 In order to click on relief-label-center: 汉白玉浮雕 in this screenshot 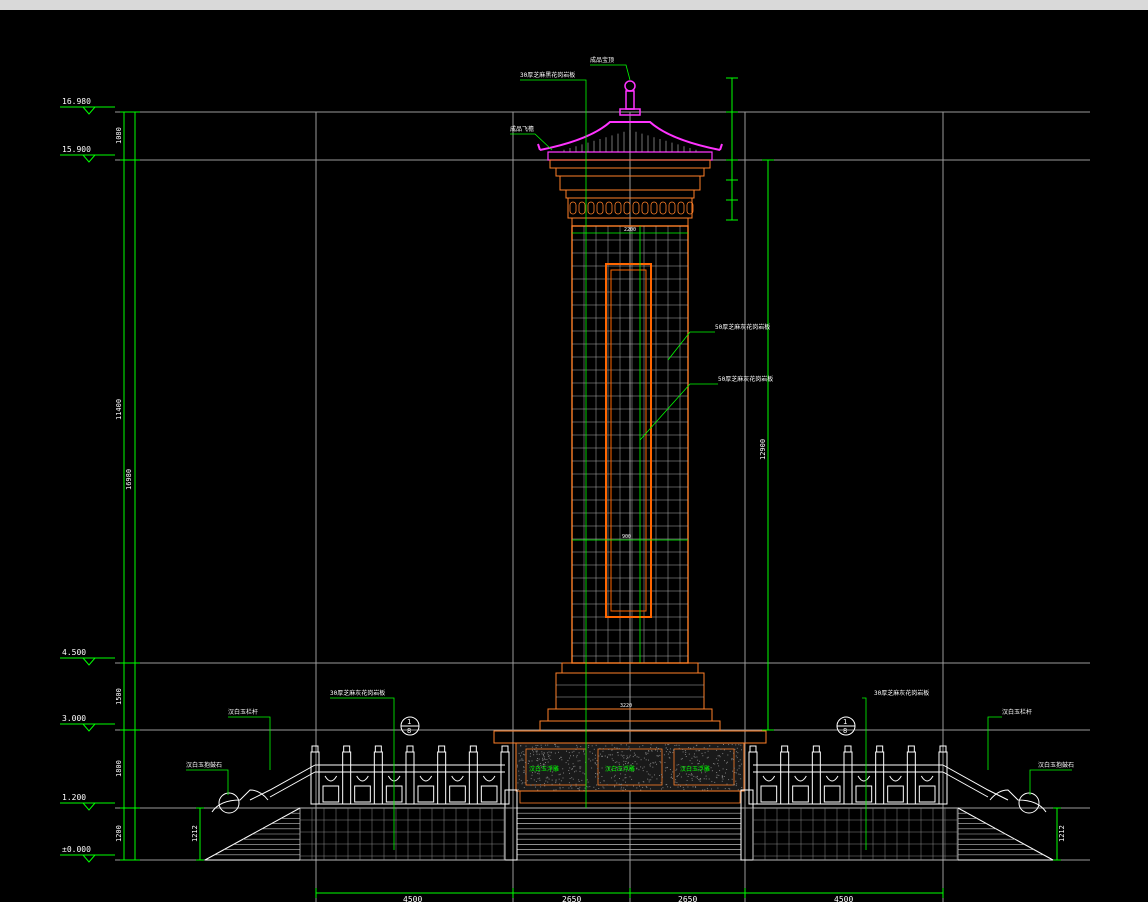, I will do `click(620, 769)`.